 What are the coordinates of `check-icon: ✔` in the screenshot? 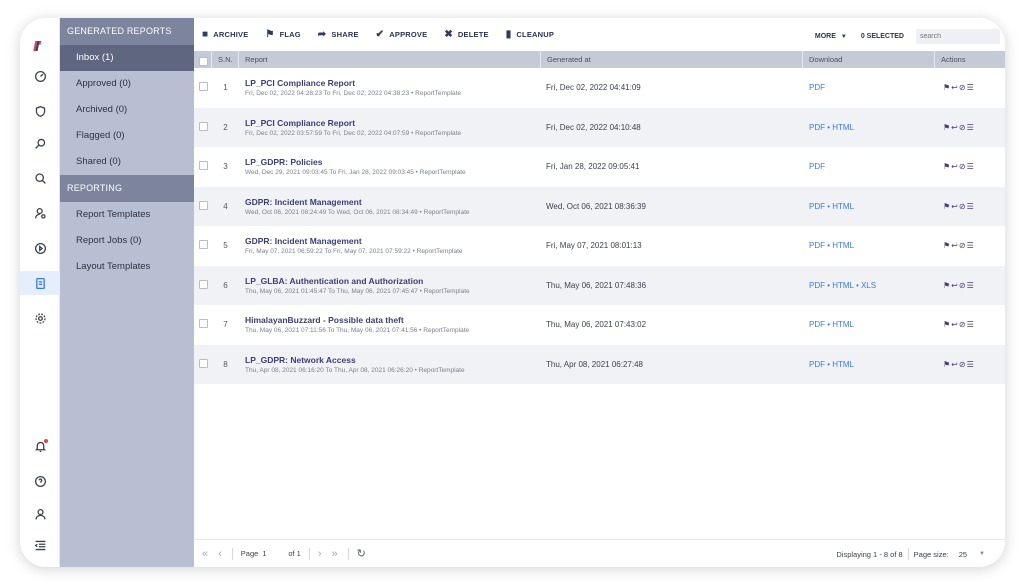 It's located at (380, 34).